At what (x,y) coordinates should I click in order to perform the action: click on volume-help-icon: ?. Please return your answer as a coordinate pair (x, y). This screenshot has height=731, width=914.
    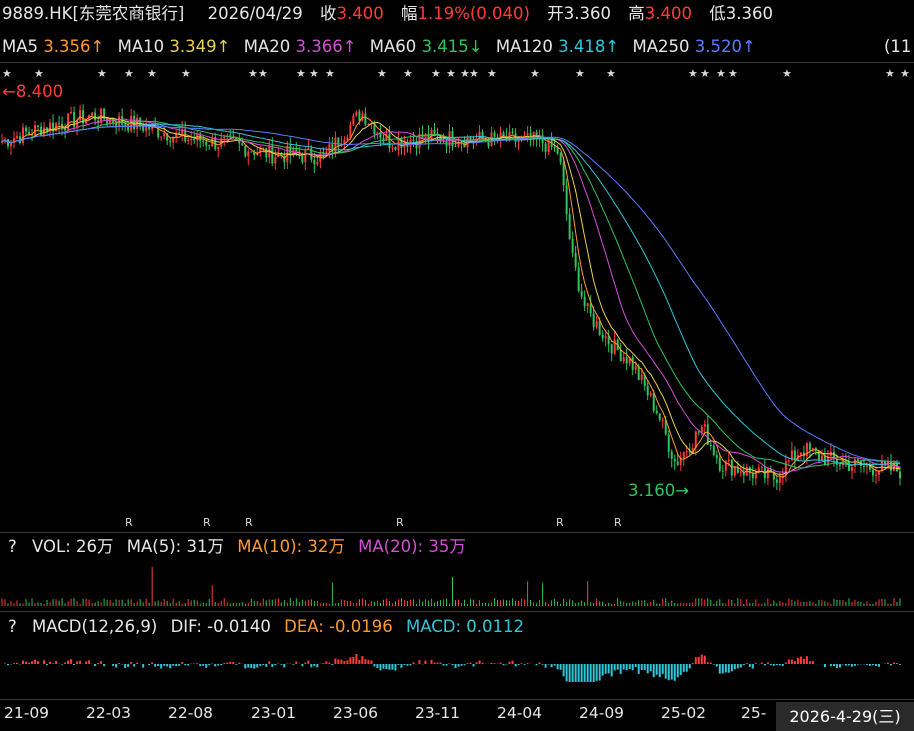
    Looking at the image, I should click on (12, 546).